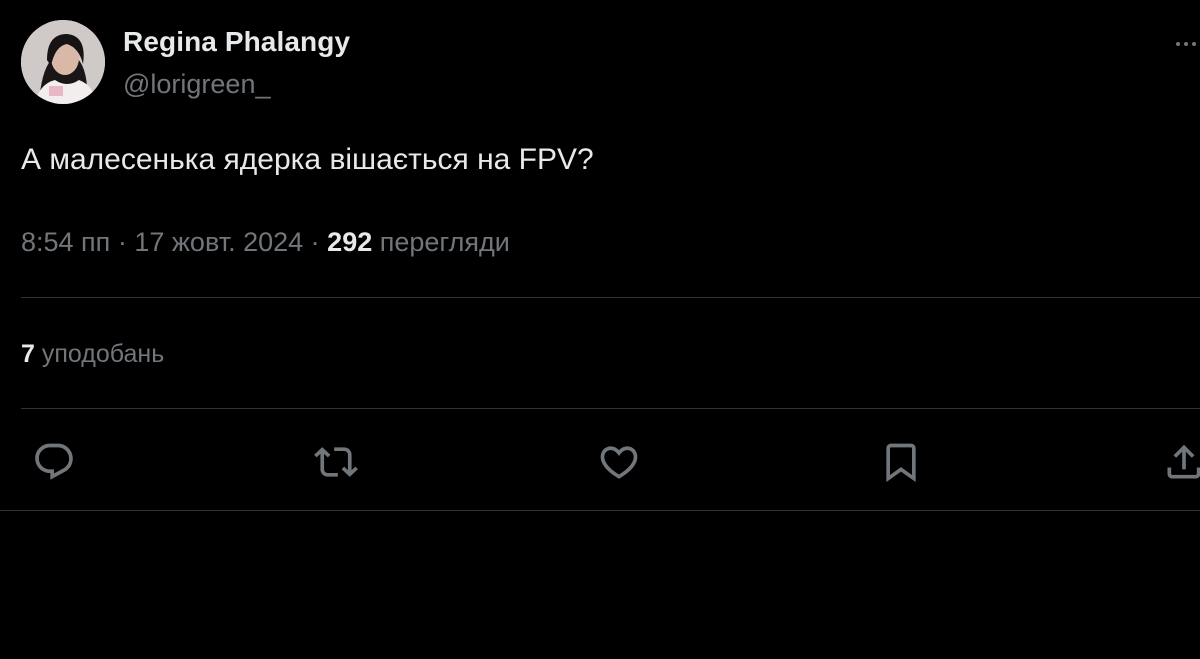  I want to click on reply-button, so click(54, 462).